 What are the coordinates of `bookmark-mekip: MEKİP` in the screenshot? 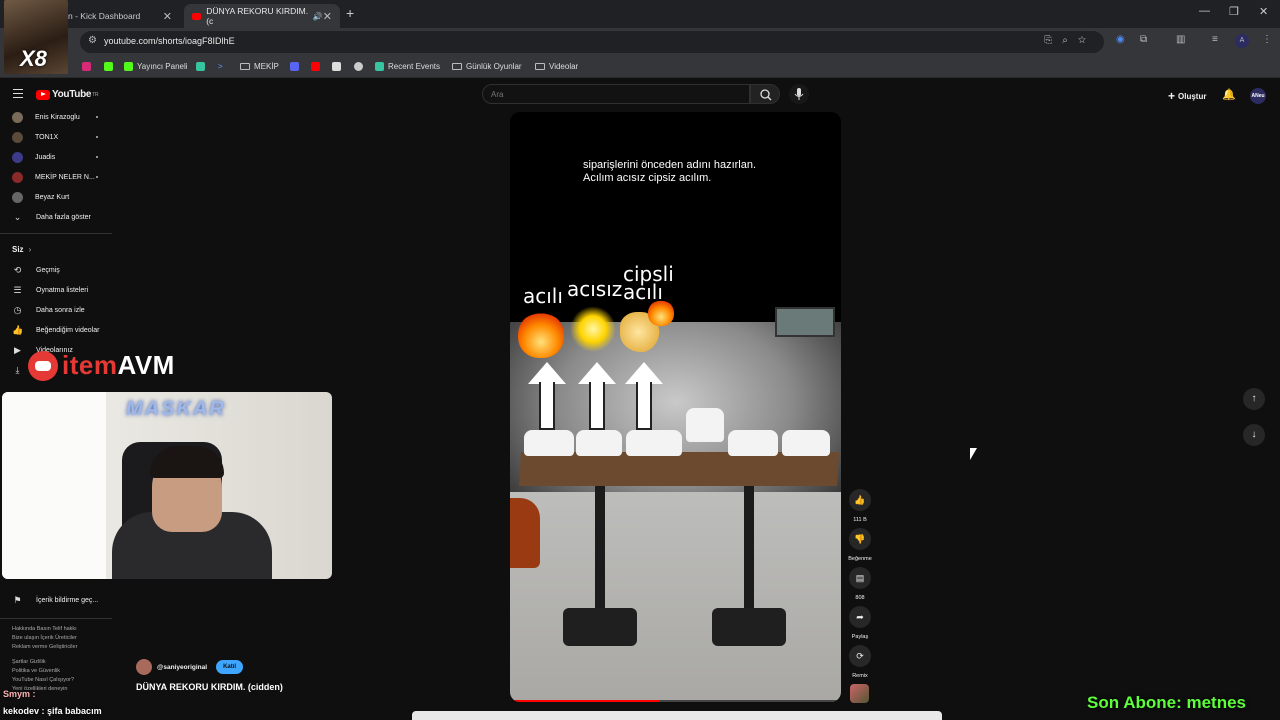 It's located at (259, 66).